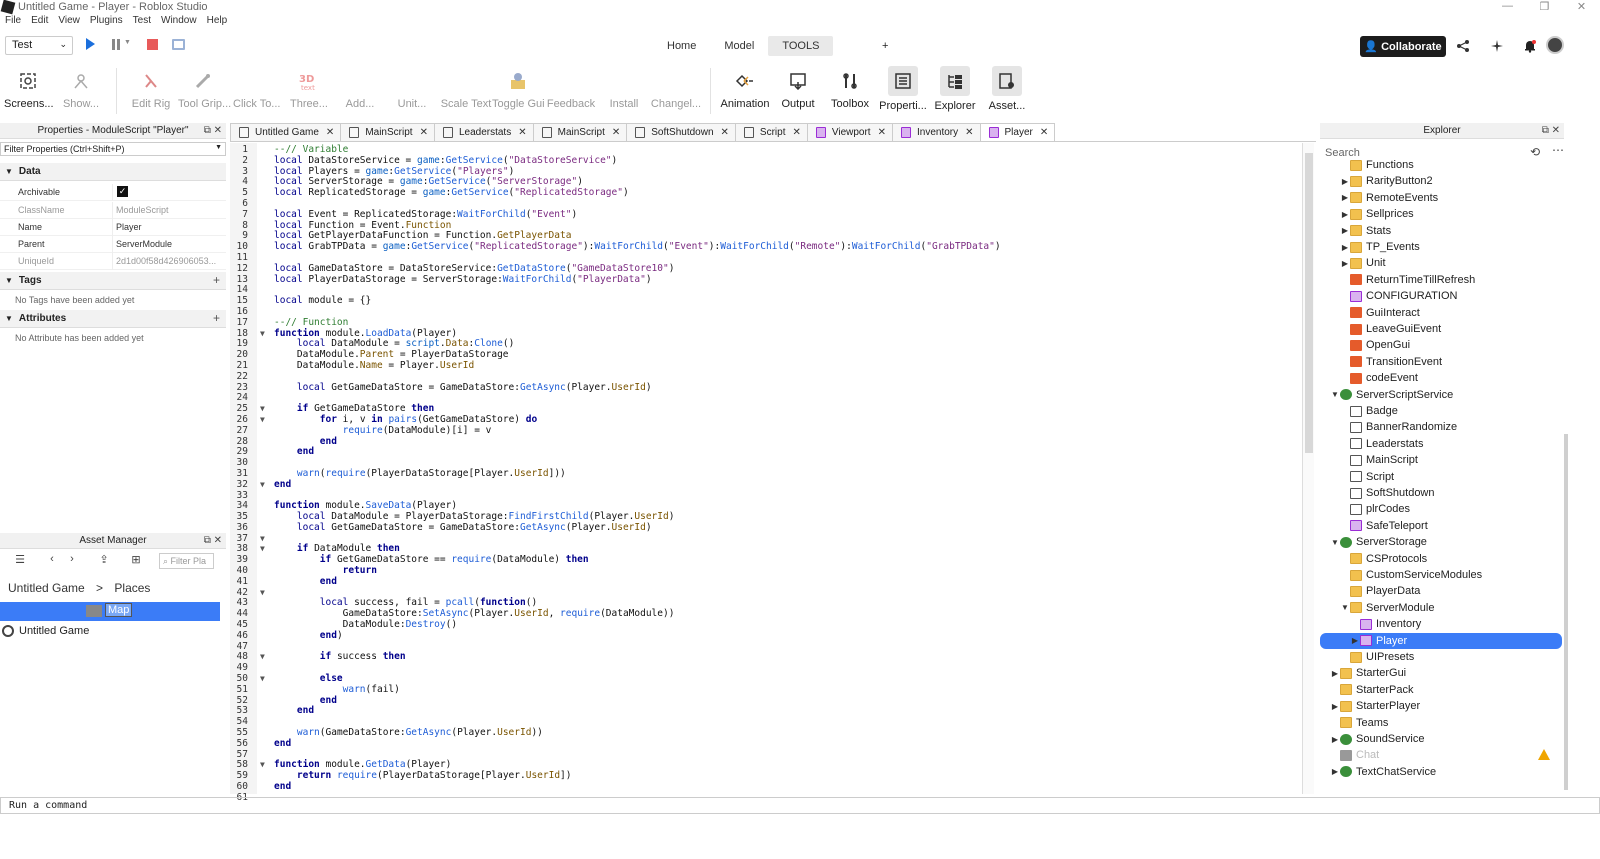  I want to click on asset-item-label: Map, so click(118, 610).